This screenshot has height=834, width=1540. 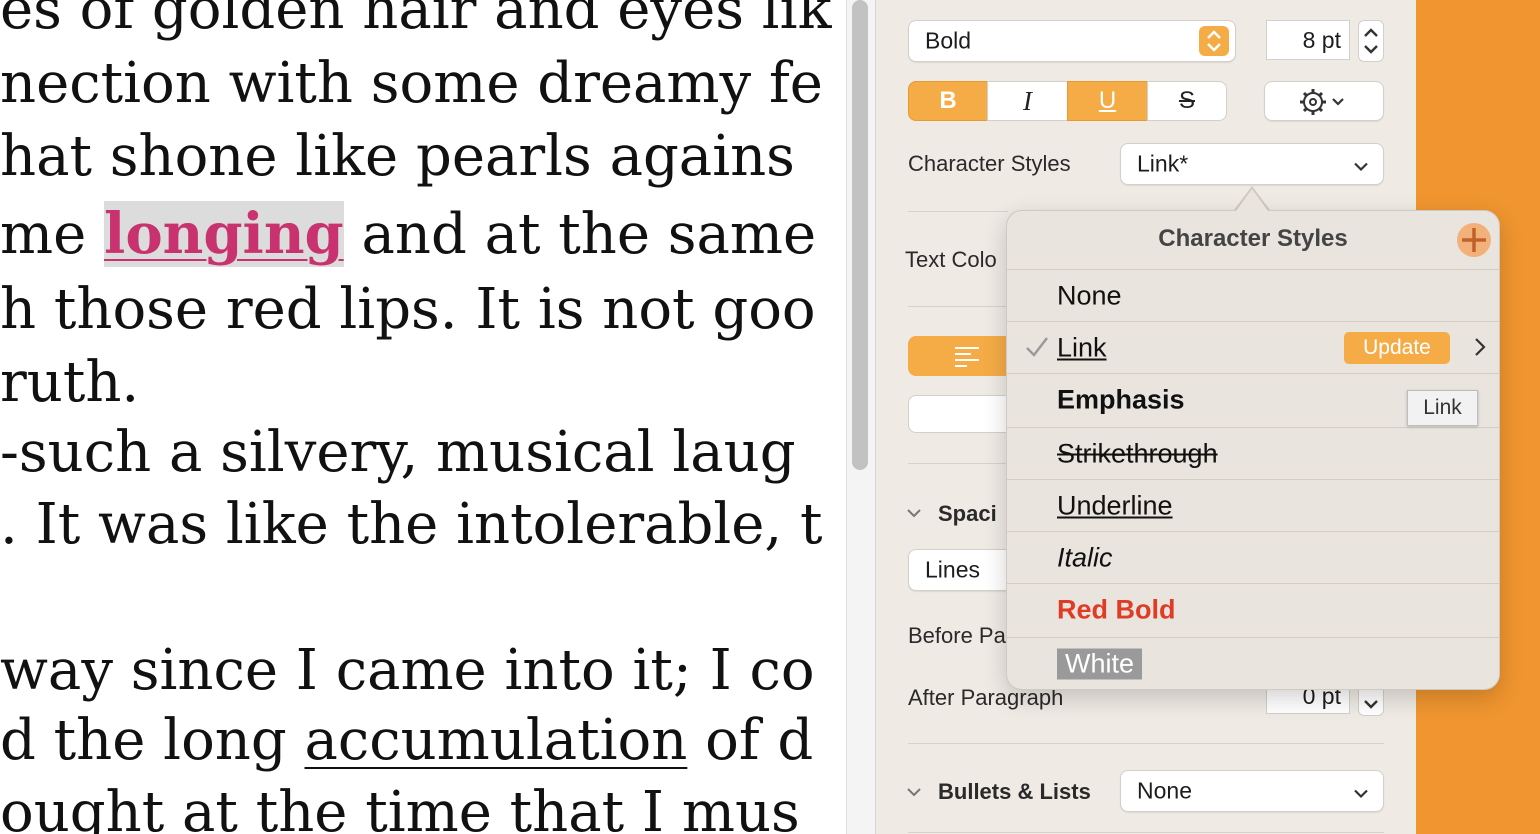 I want to click on text-run: d the long, so click(x=152, y=740).